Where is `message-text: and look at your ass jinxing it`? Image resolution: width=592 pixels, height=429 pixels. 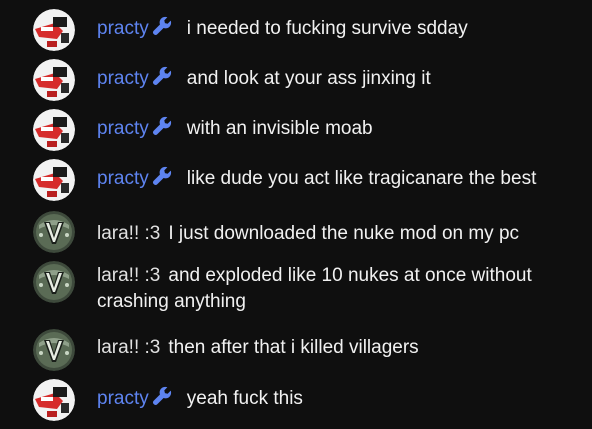
message-text: and look at your ass jinxing it is located at coordinates (308, 78).